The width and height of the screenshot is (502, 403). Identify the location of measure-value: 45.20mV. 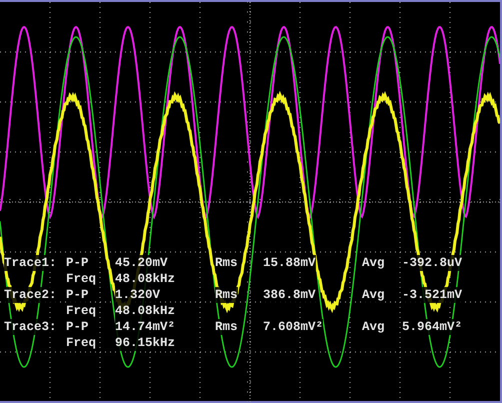
(141, 263).